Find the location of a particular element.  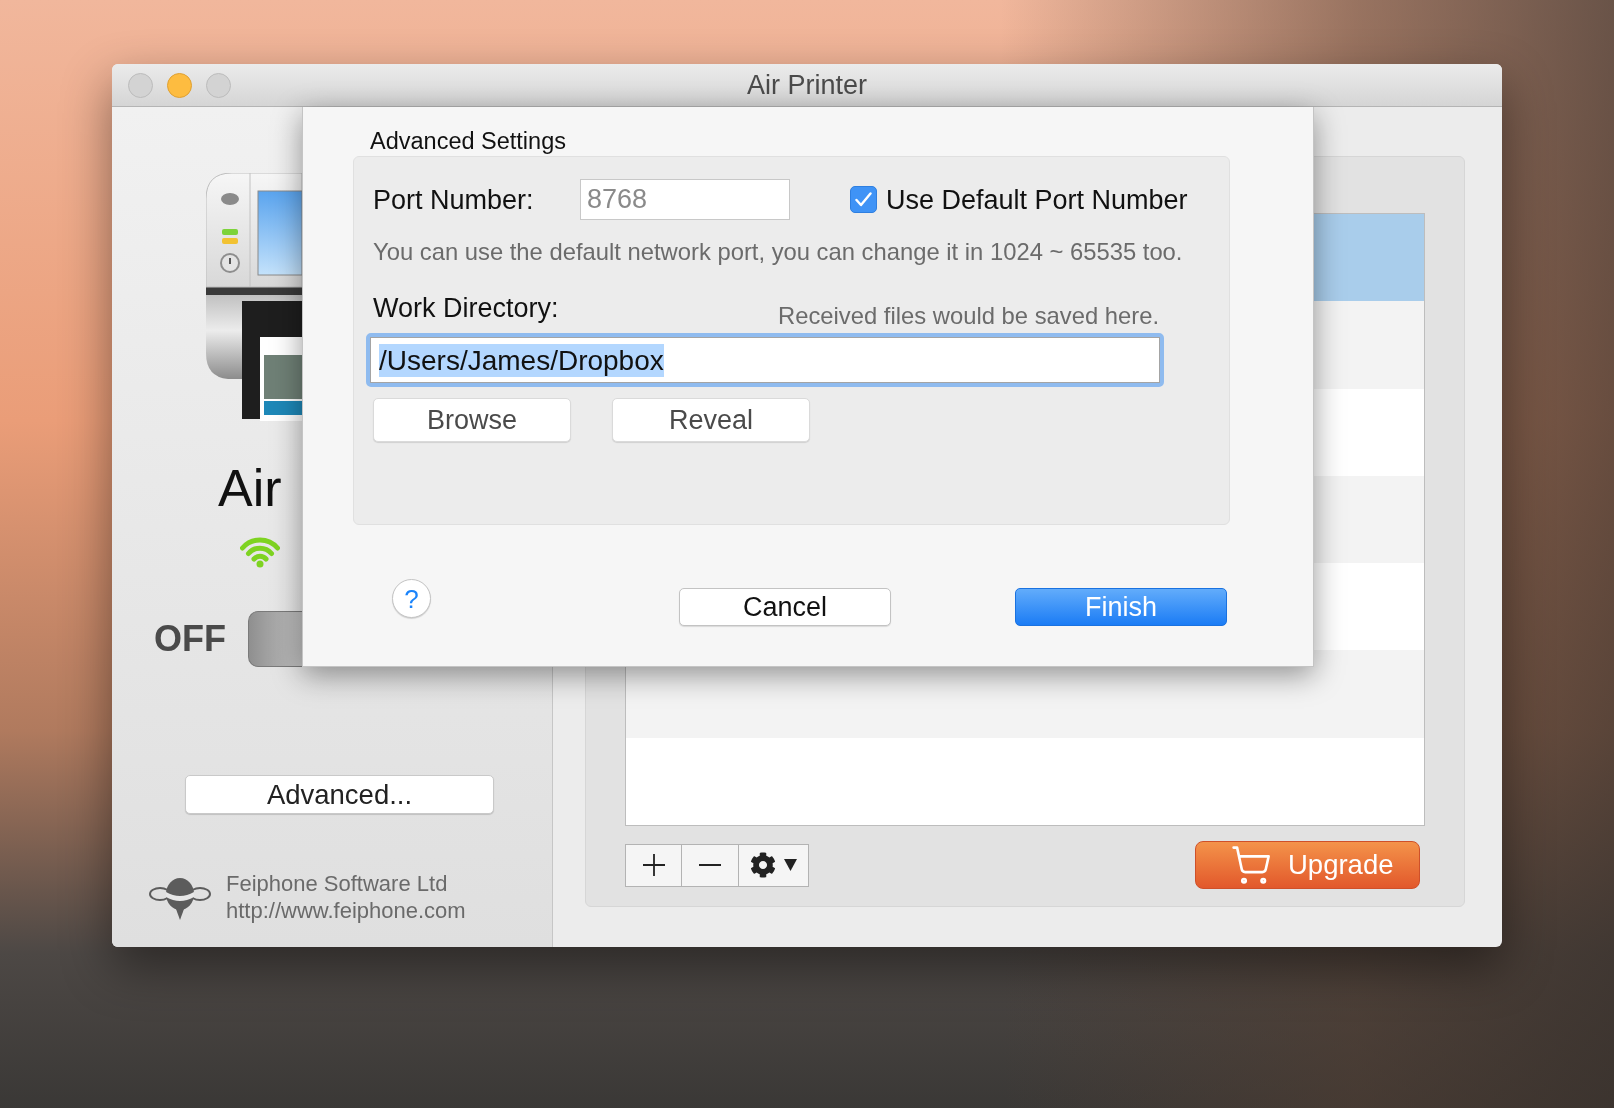

settings-menu-button is located at coordinates (773, 865).